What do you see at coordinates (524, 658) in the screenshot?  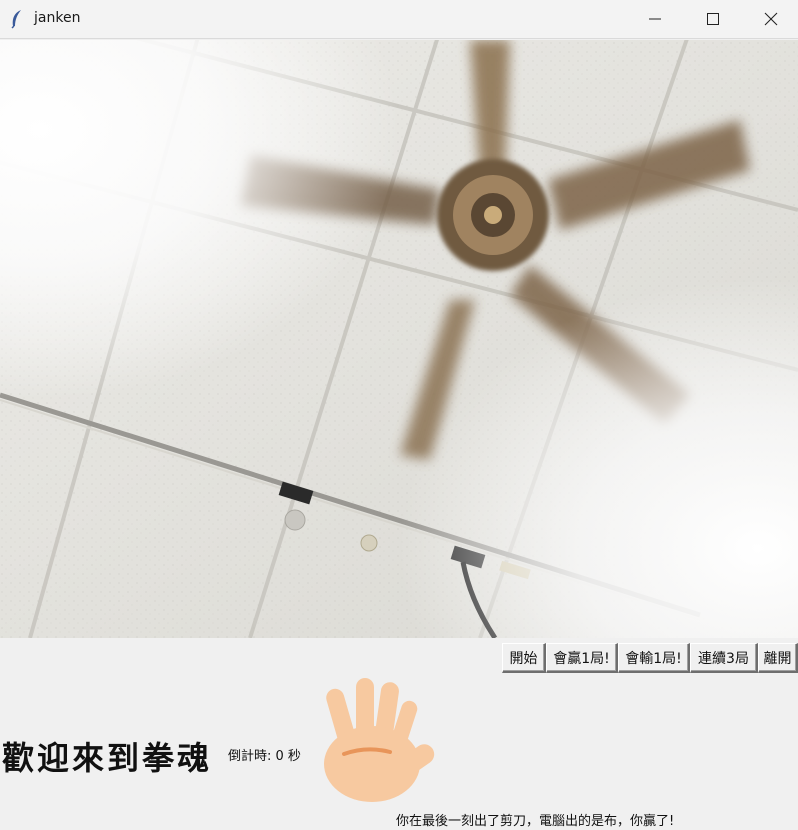 I see `start-button: 開始` at bounding box center [524, 658].